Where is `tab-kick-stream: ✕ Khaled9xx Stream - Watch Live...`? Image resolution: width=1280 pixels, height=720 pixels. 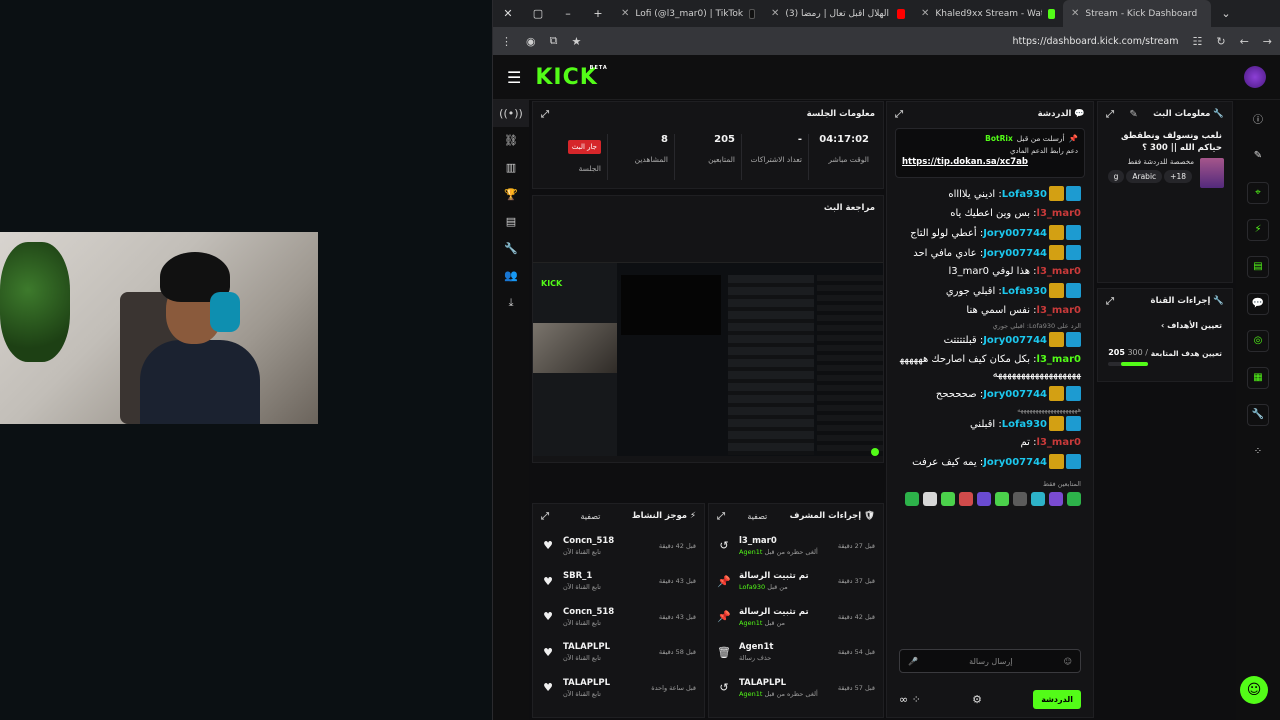
tab-kick-stream: ✕ Khaled9xx Stream - Watch Live... is located at coordinates (988, 13).